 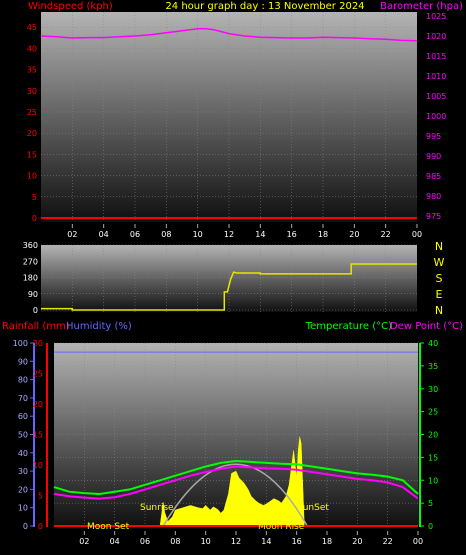 I want to click on temperature-tick-labels: 0 5 10 15 20 25 30 35 40, so click(x=429, y=435).